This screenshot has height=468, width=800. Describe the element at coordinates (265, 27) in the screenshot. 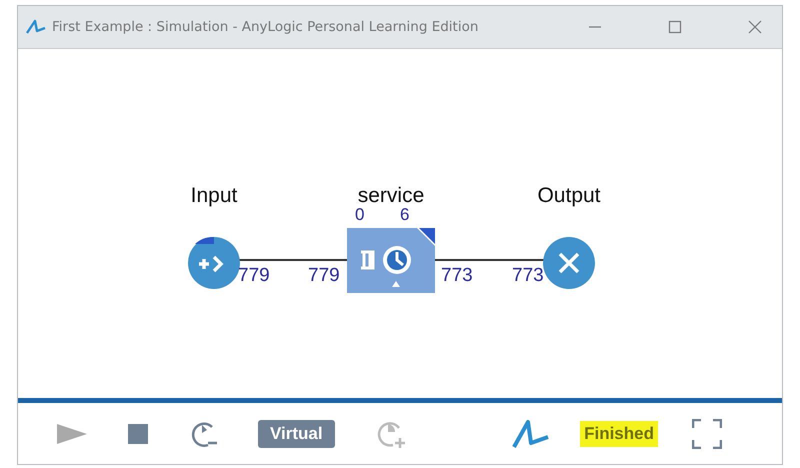

I see `window-title: First Example : Simulation - AnyLogic Personal Learning Edition` at that location.